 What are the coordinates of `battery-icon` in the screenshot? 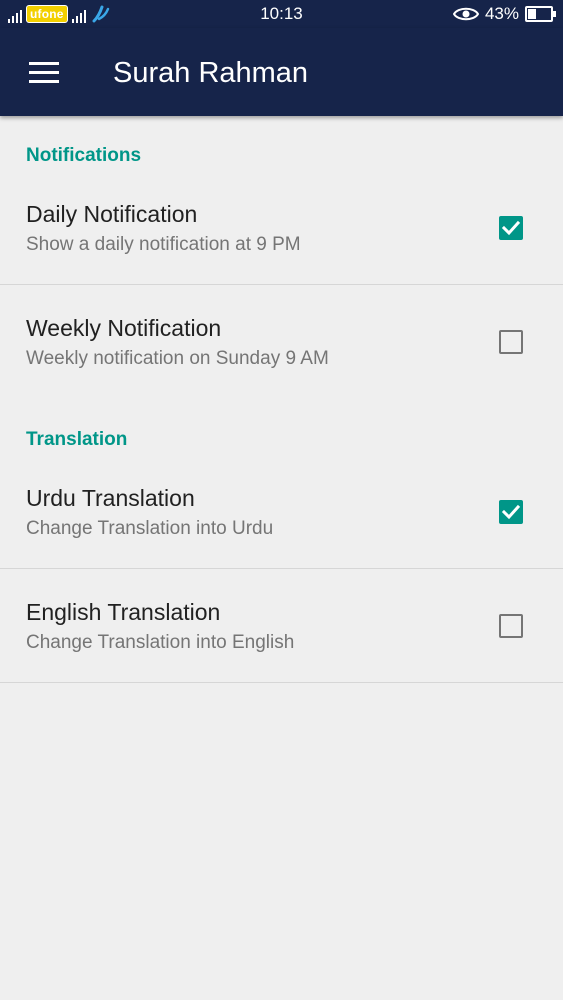 It's located at (540, 14).